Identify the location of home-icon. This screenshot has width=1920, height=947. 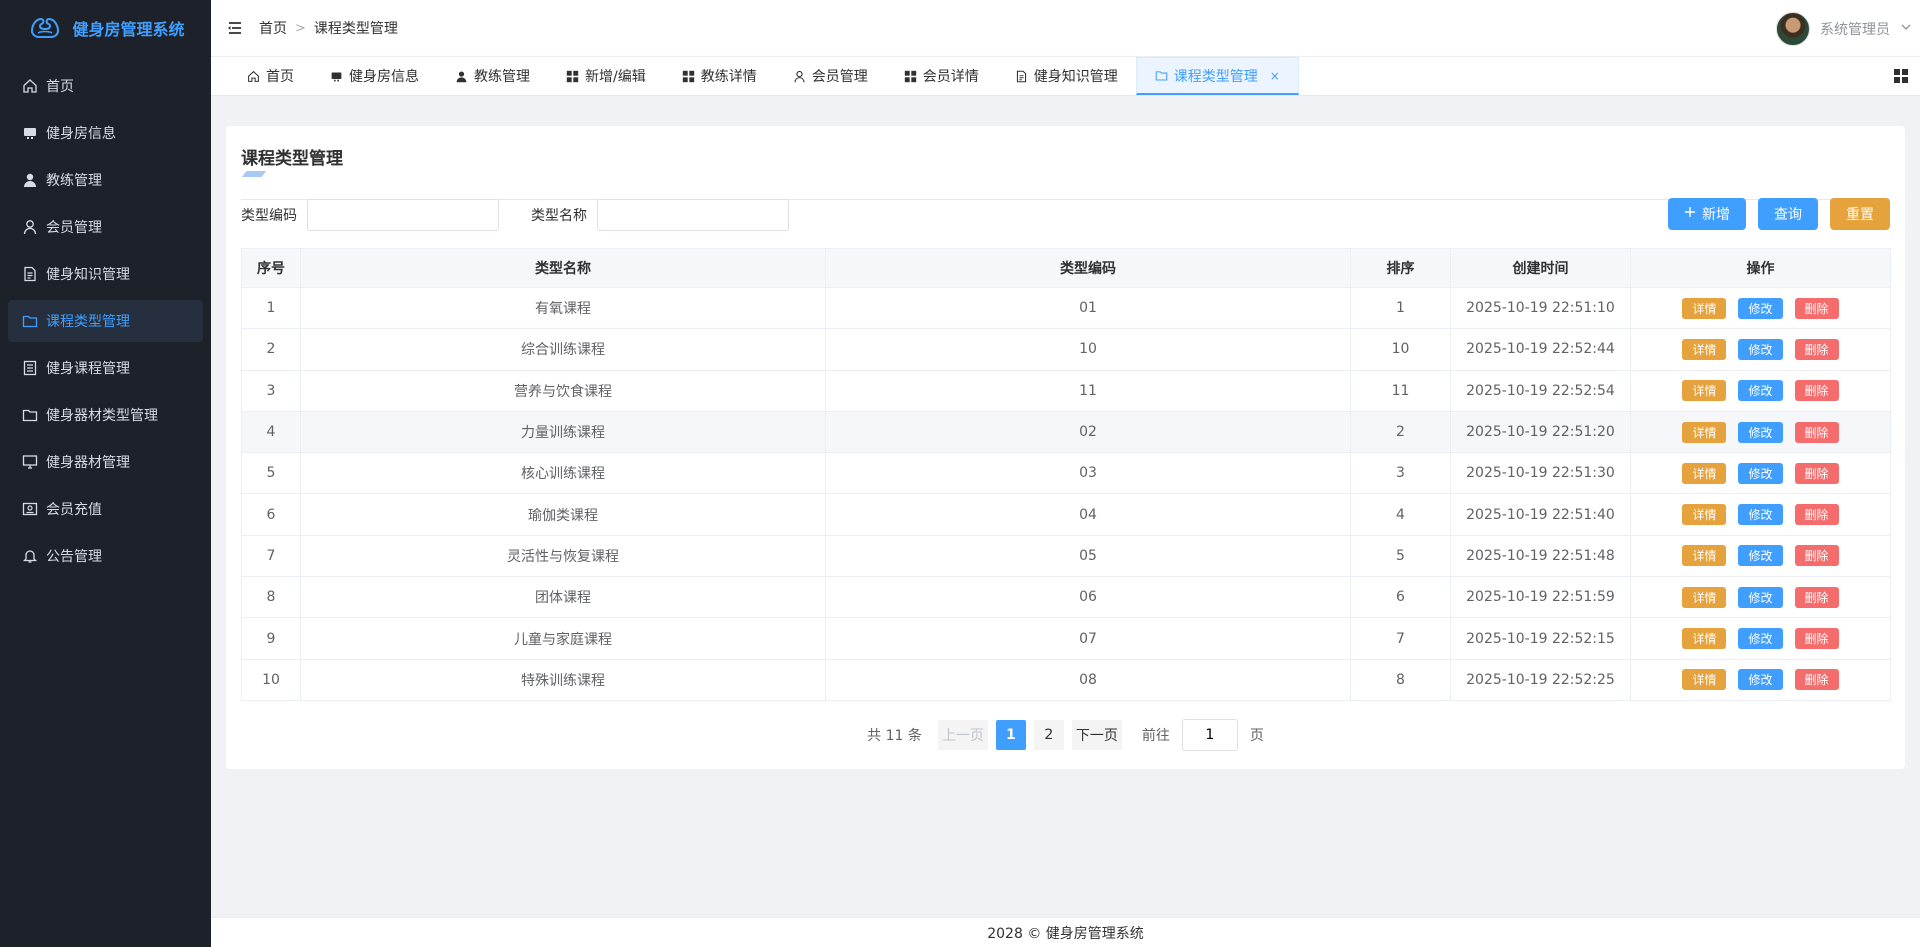
(30, 86).